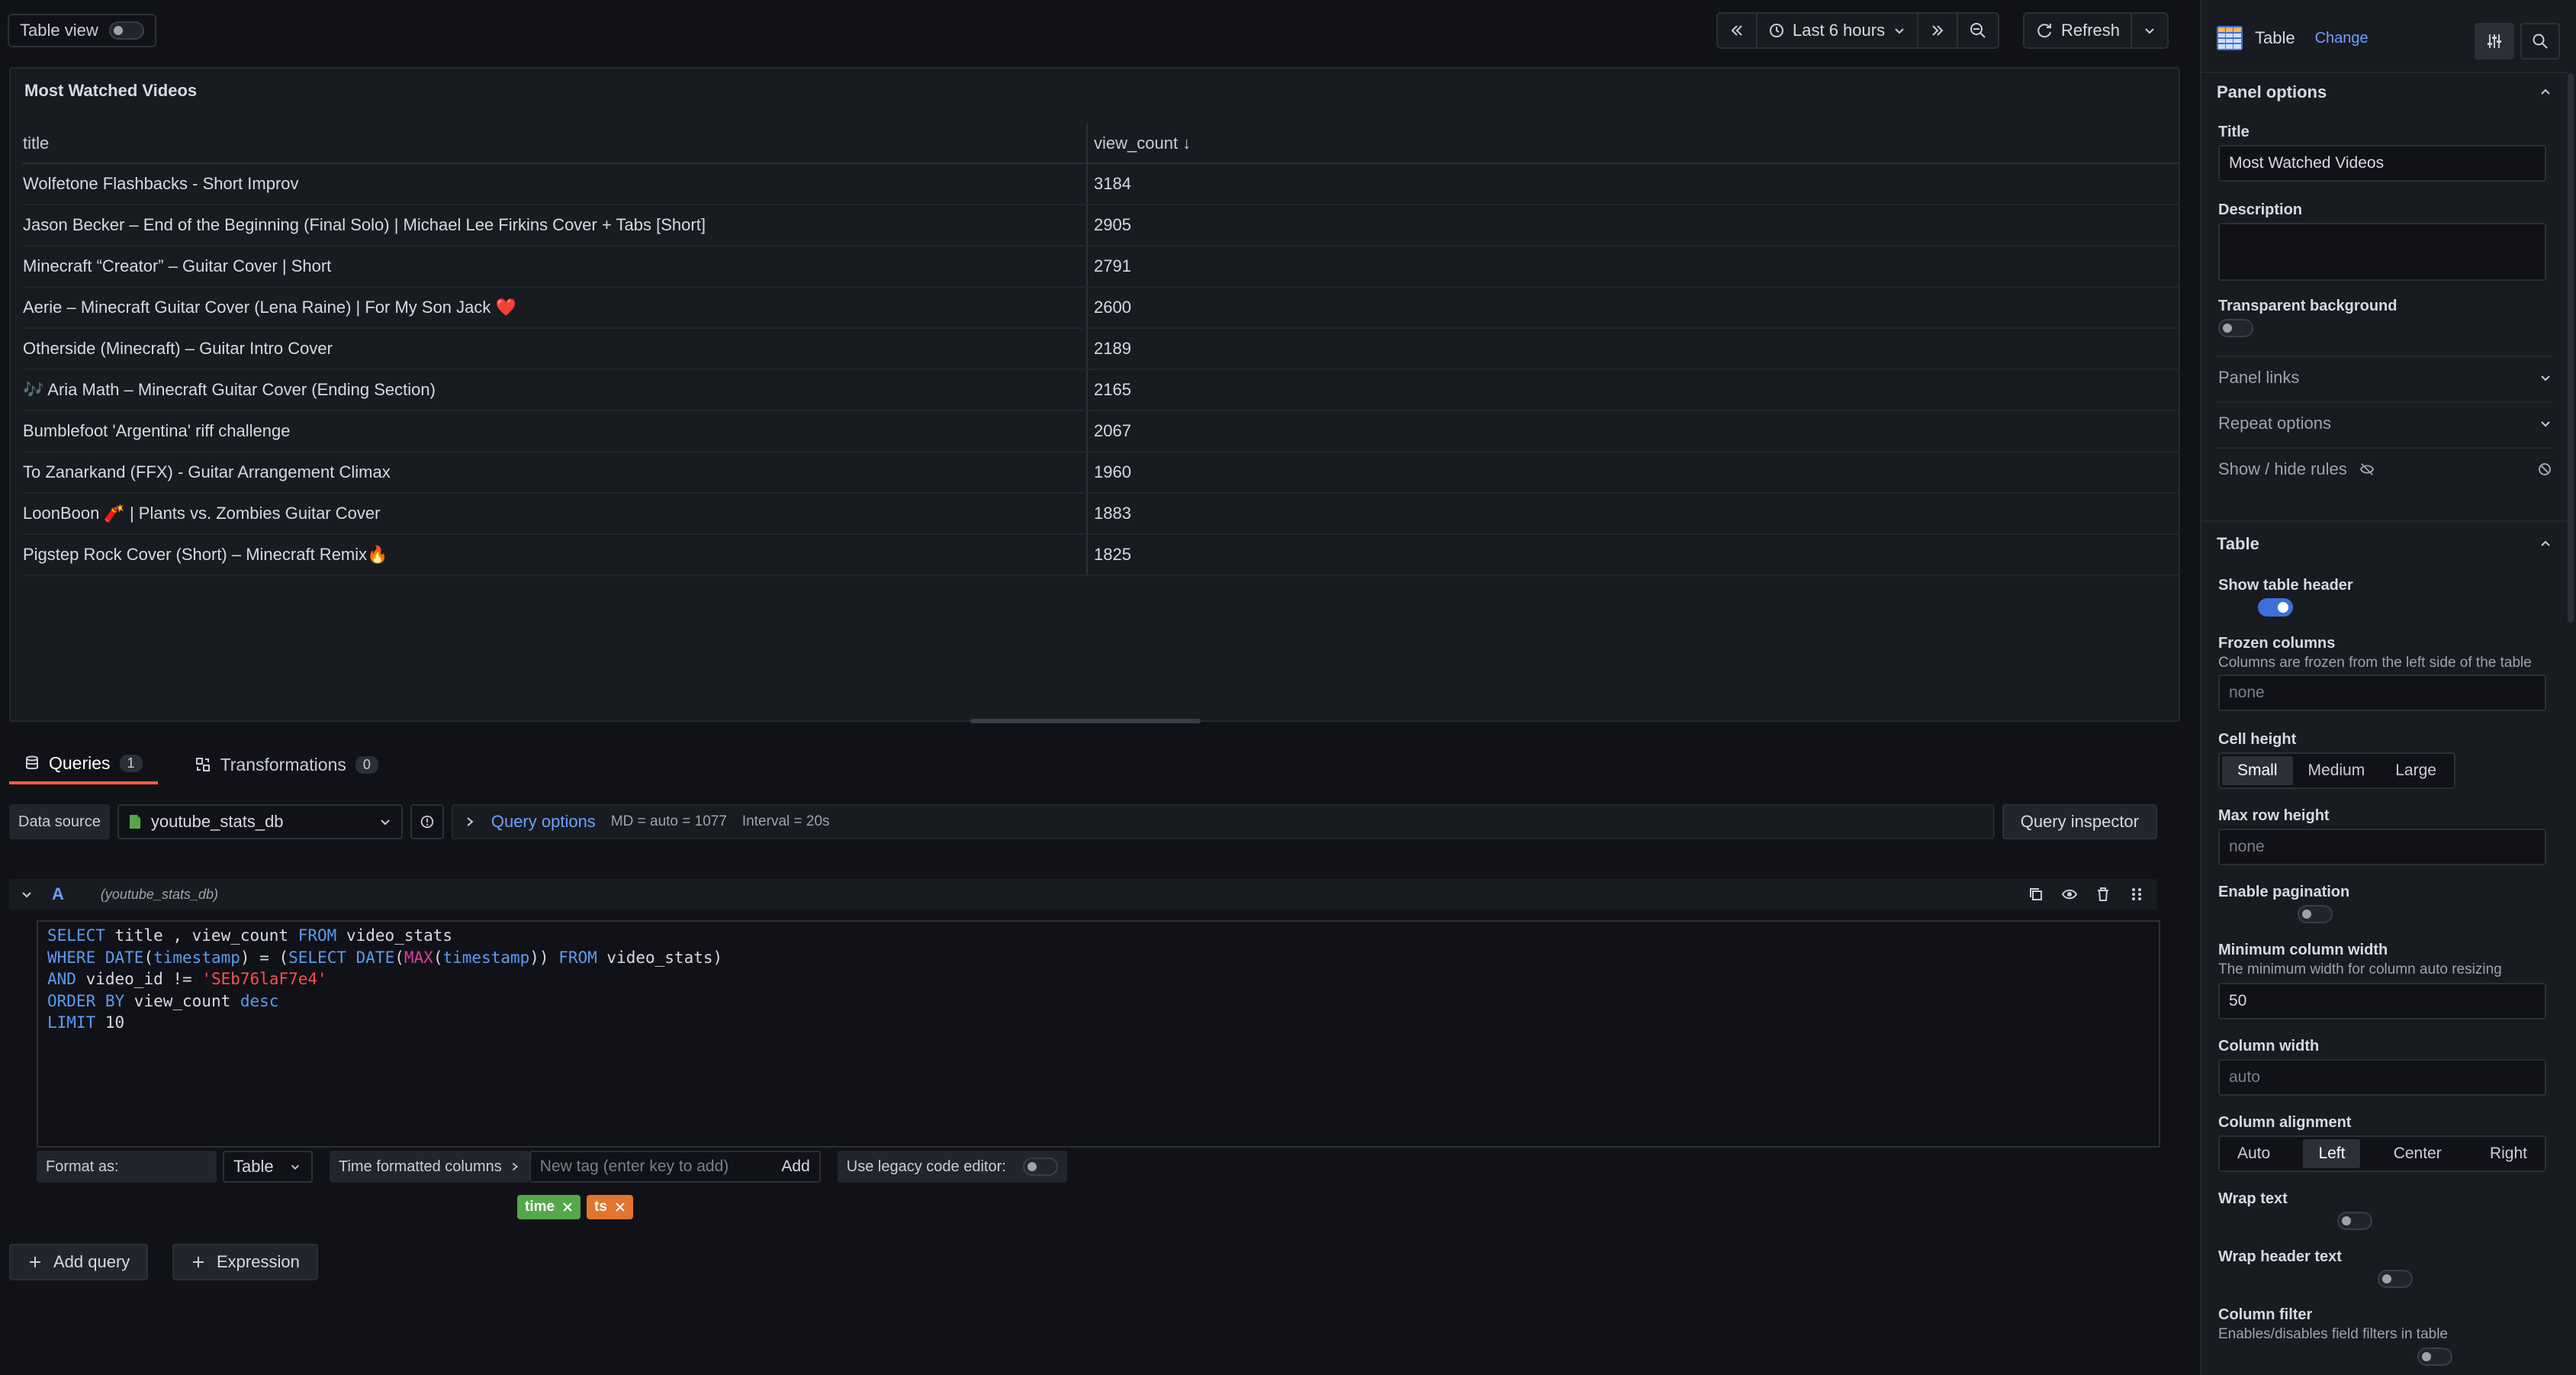  I want to click on tab-transformations: Transformations 0, so click(286, 764).